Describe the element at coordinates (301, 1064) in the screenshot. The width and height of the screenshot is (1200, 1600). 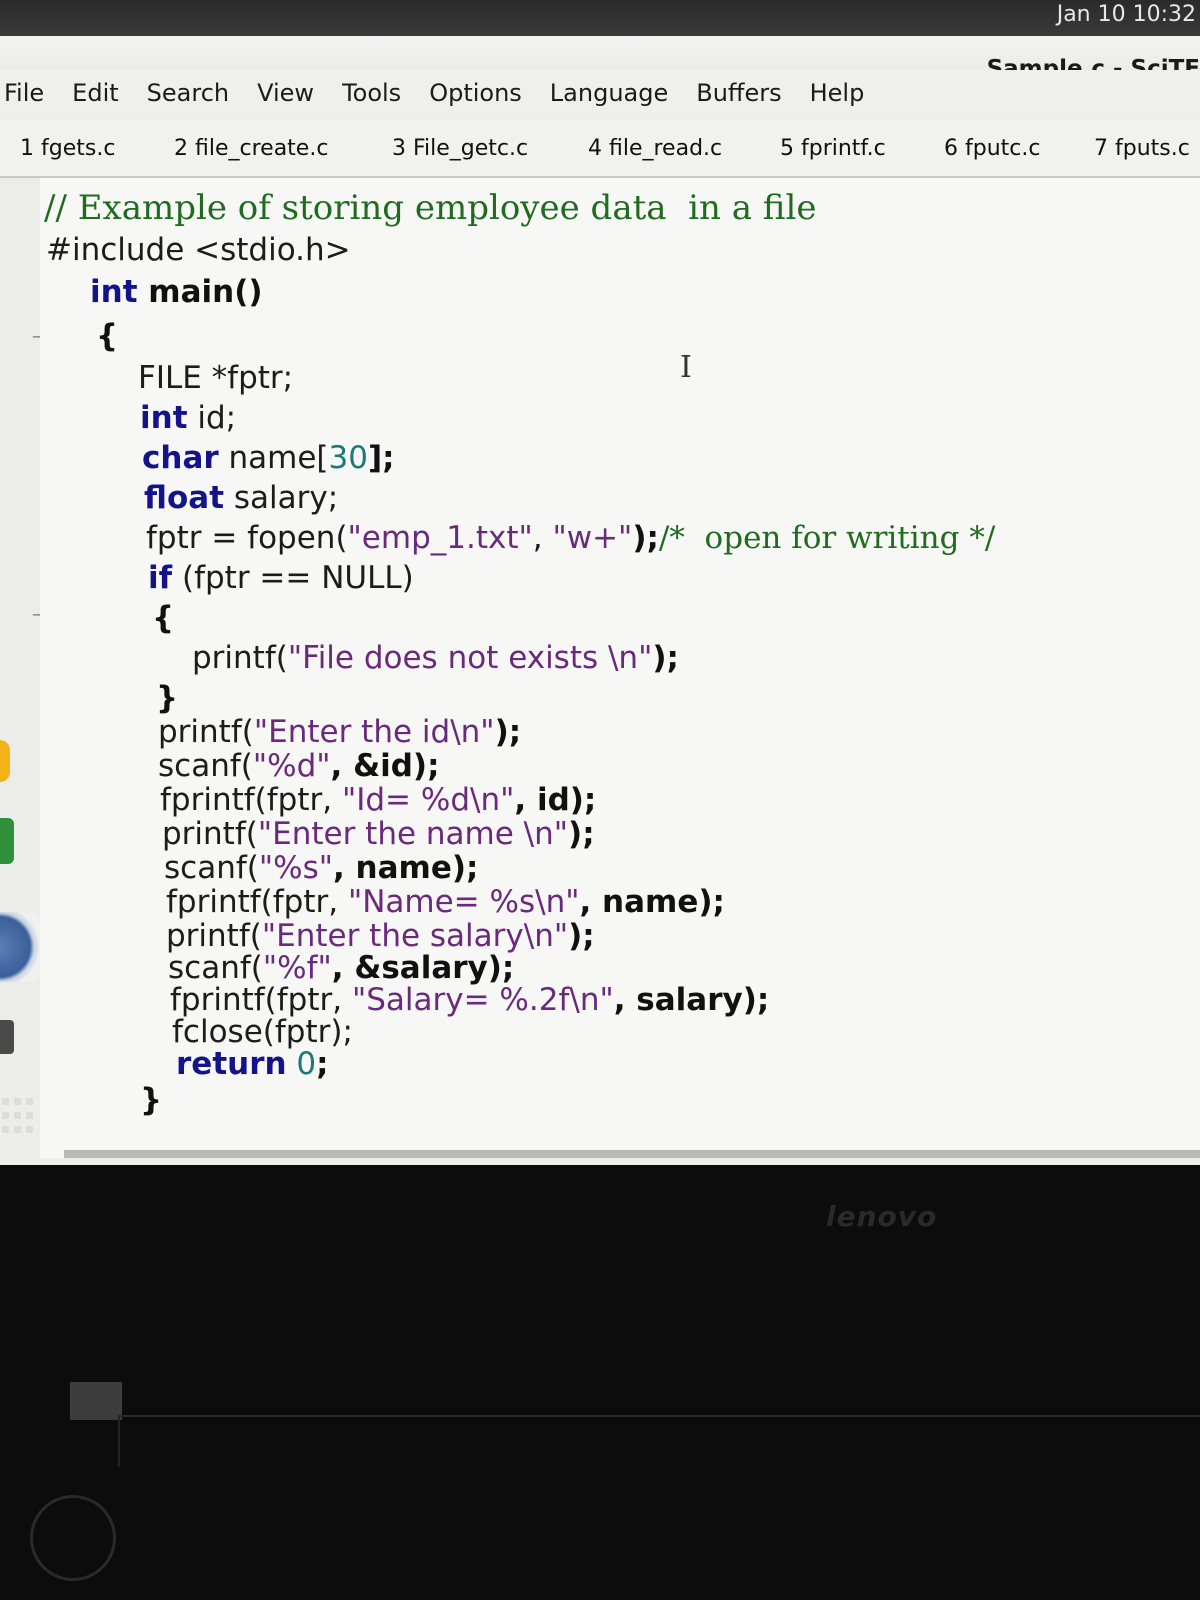
I see `number-literal: 0` at that location.